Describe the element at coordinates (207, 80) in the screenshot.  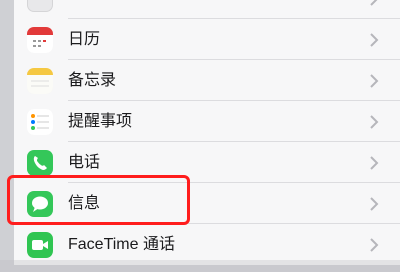
I see `settings-row-notes: 备忘录` at that location.